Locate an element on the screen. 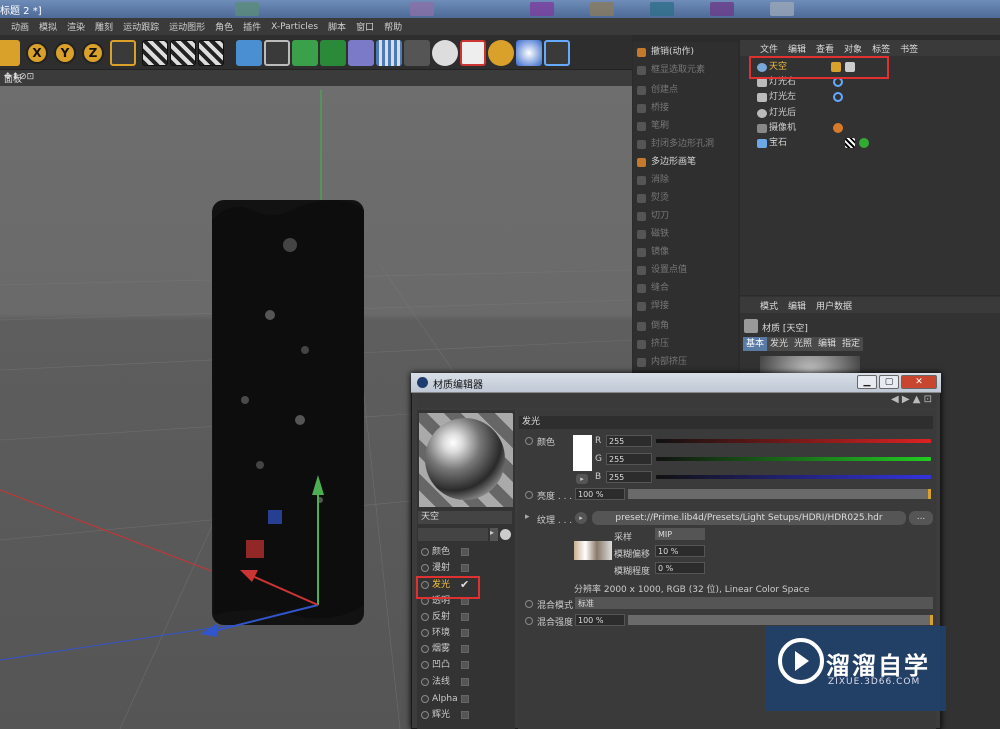 The image size is (1000, 729). object-row-light-back: 灯光后 is located at coordinates (870, 113).